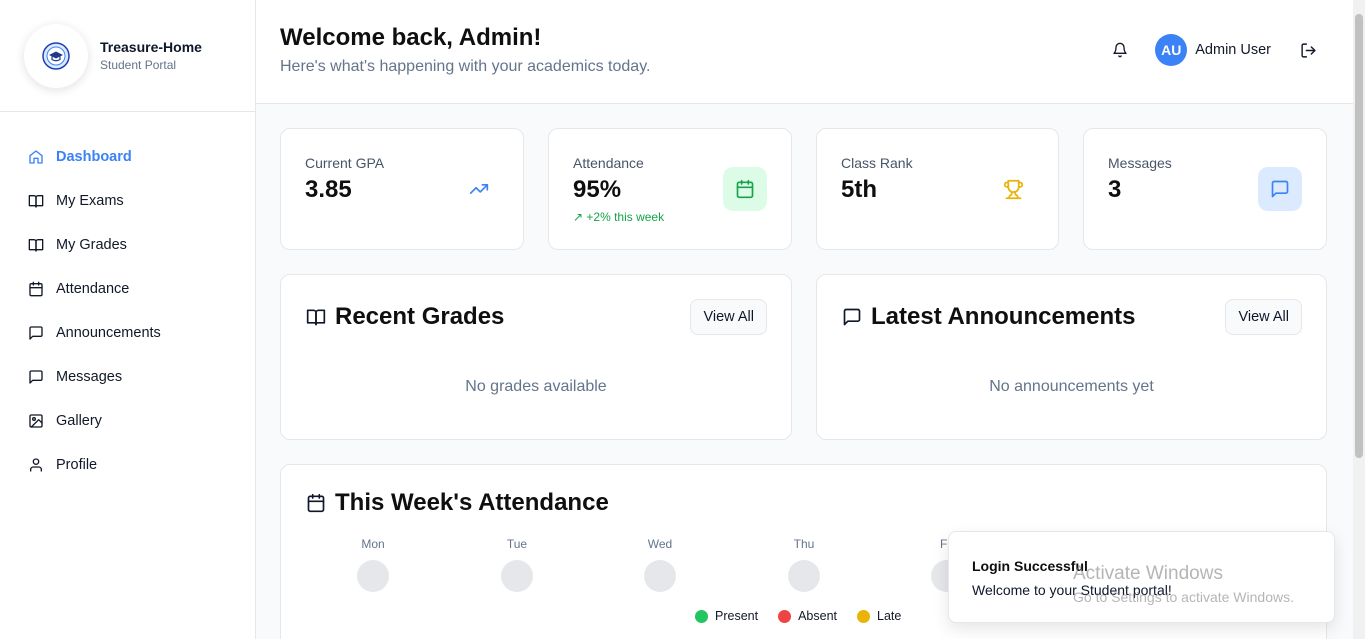 The width and height of the screenshot is (1365, 639). Describe the element at coordinates (1071, 386) in the screenshot. I see `empty-state: No announcements yet` at that location.